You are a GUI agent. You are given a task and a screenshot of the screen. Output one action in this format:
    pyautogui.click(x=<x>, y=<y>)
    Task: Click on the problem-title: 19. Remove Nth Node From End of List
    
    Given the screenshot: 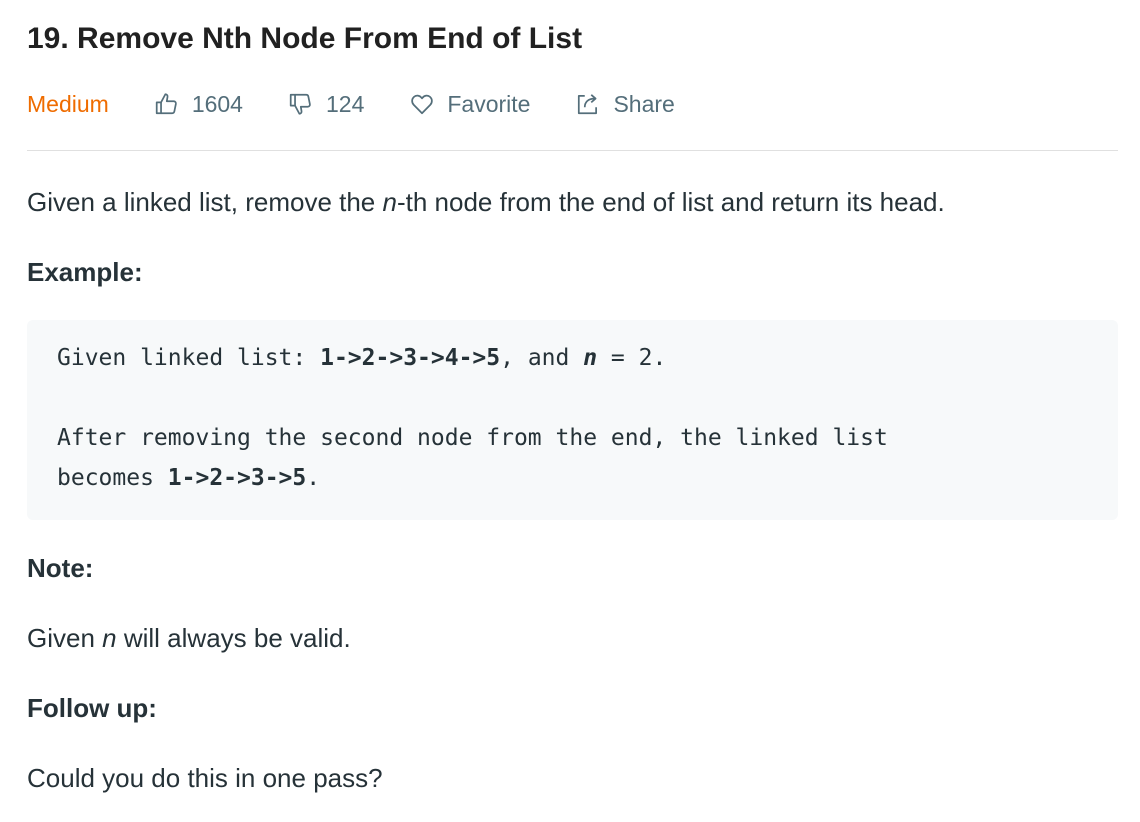 What is the action you would take?
    pyautogui.click(x=305, y=38)
    